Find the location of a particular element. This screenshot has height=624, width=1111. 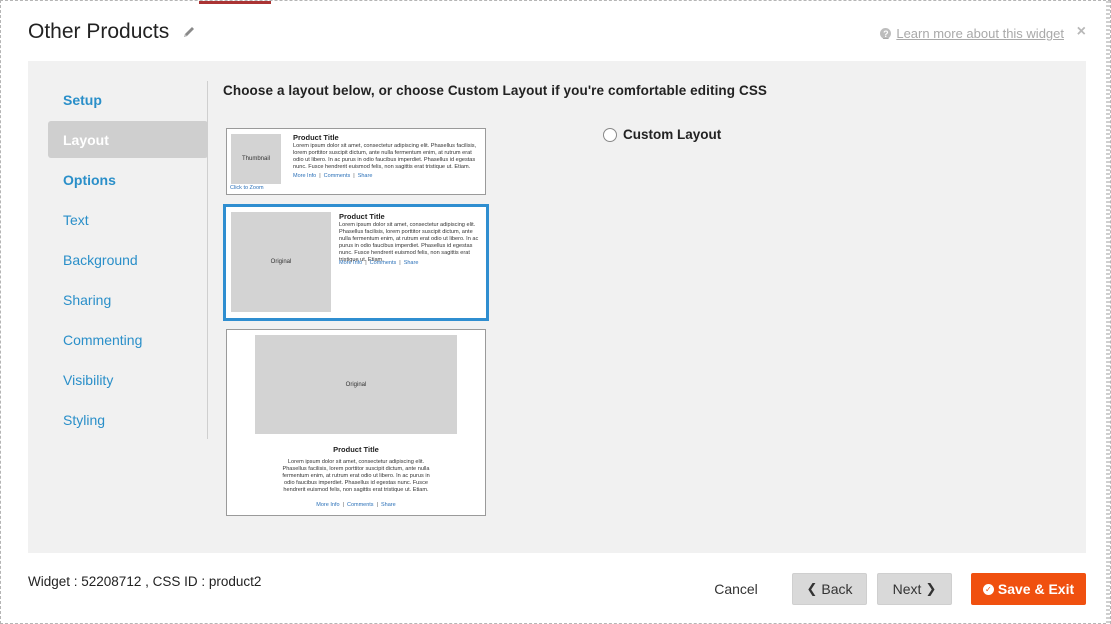

sidebar-item-visibility: Visibility is located at coordinates (128, 379).